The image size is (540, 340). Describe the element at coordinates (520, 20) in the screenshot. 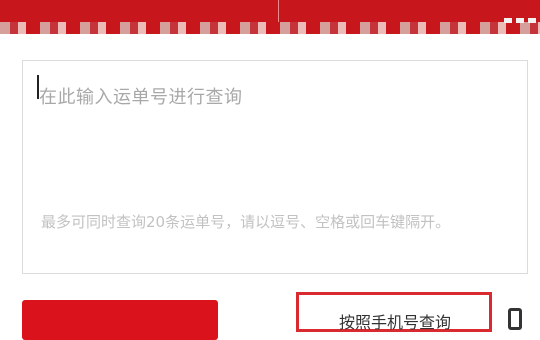

I see `banner-dots` at that location.